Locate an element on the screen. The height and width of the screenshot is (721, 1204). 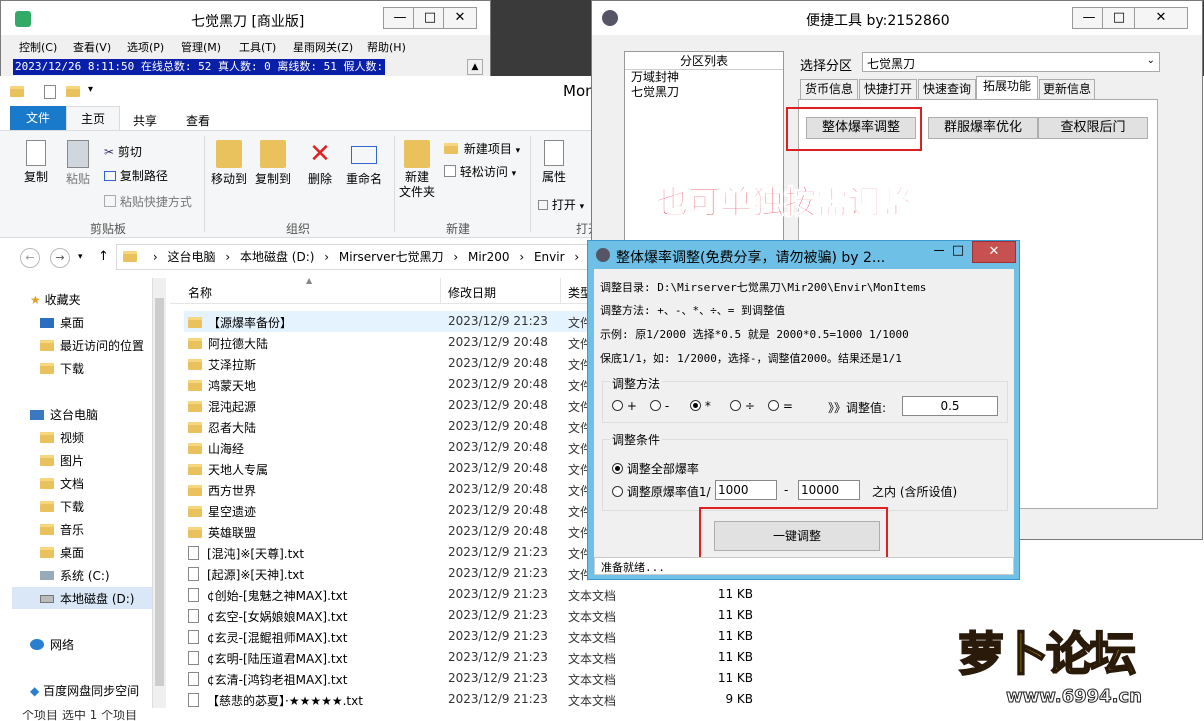
table-row: 阿拉德大陆 2023/12/9 20:48 文件 is located at coordinates (390, 342).